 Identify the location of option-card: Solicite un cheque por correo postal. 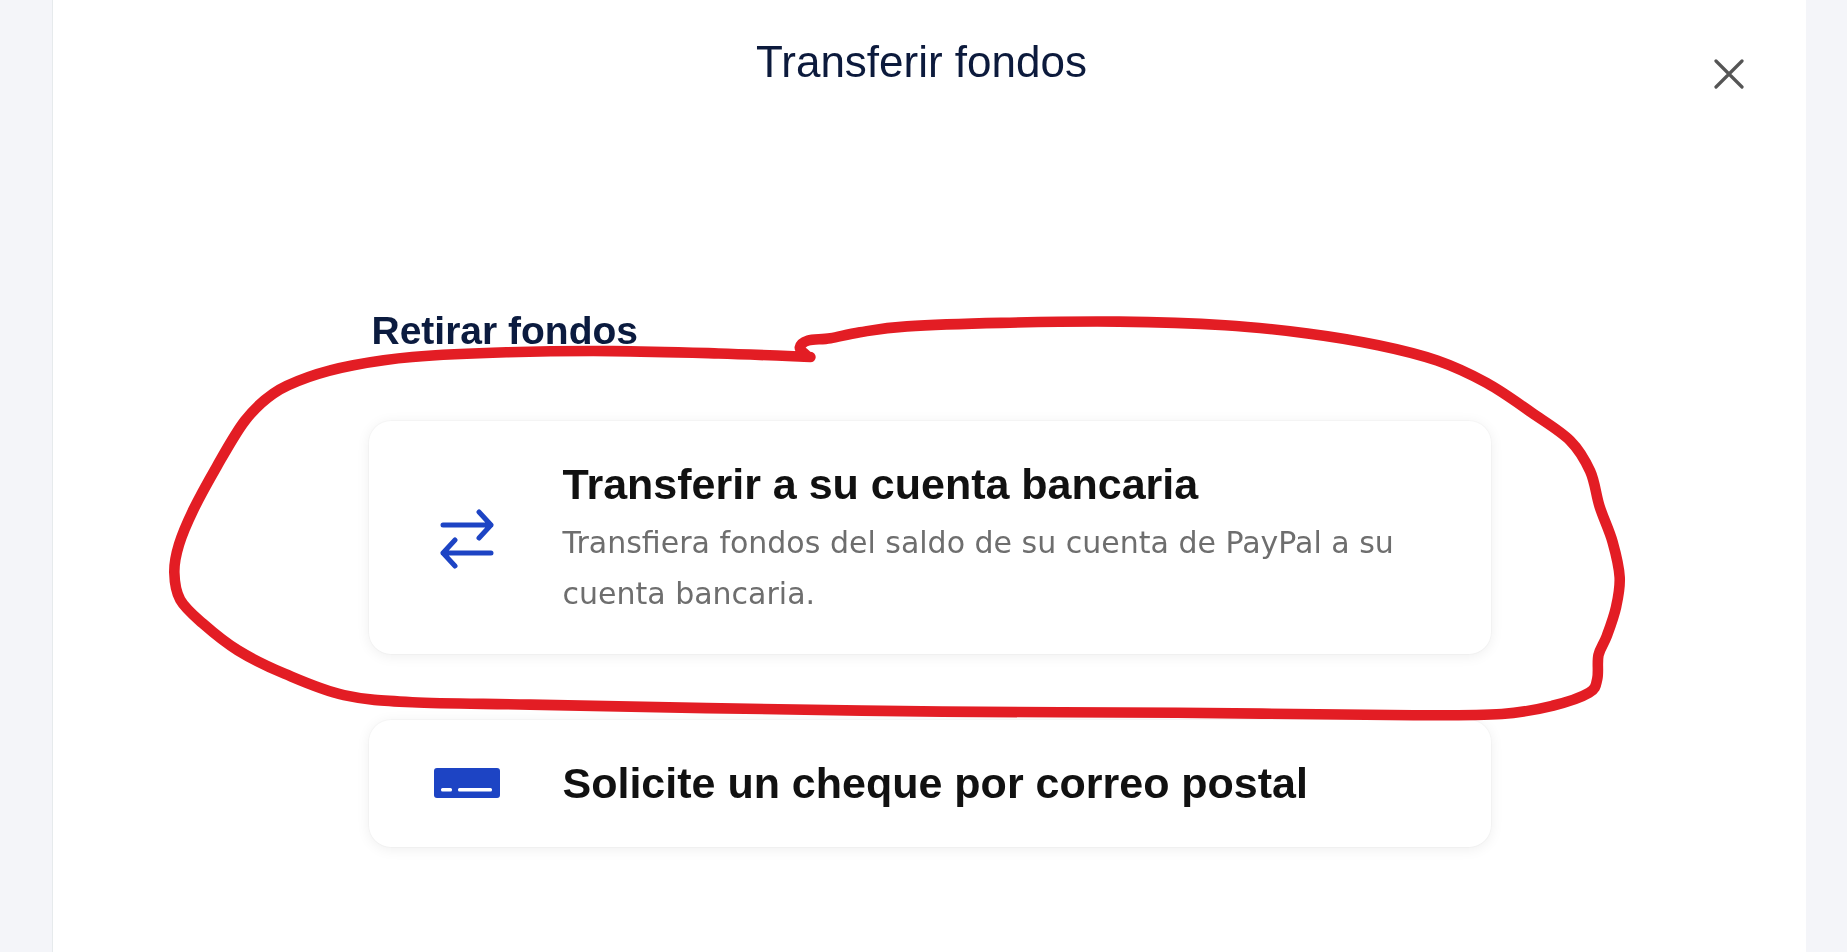
(929, 783).